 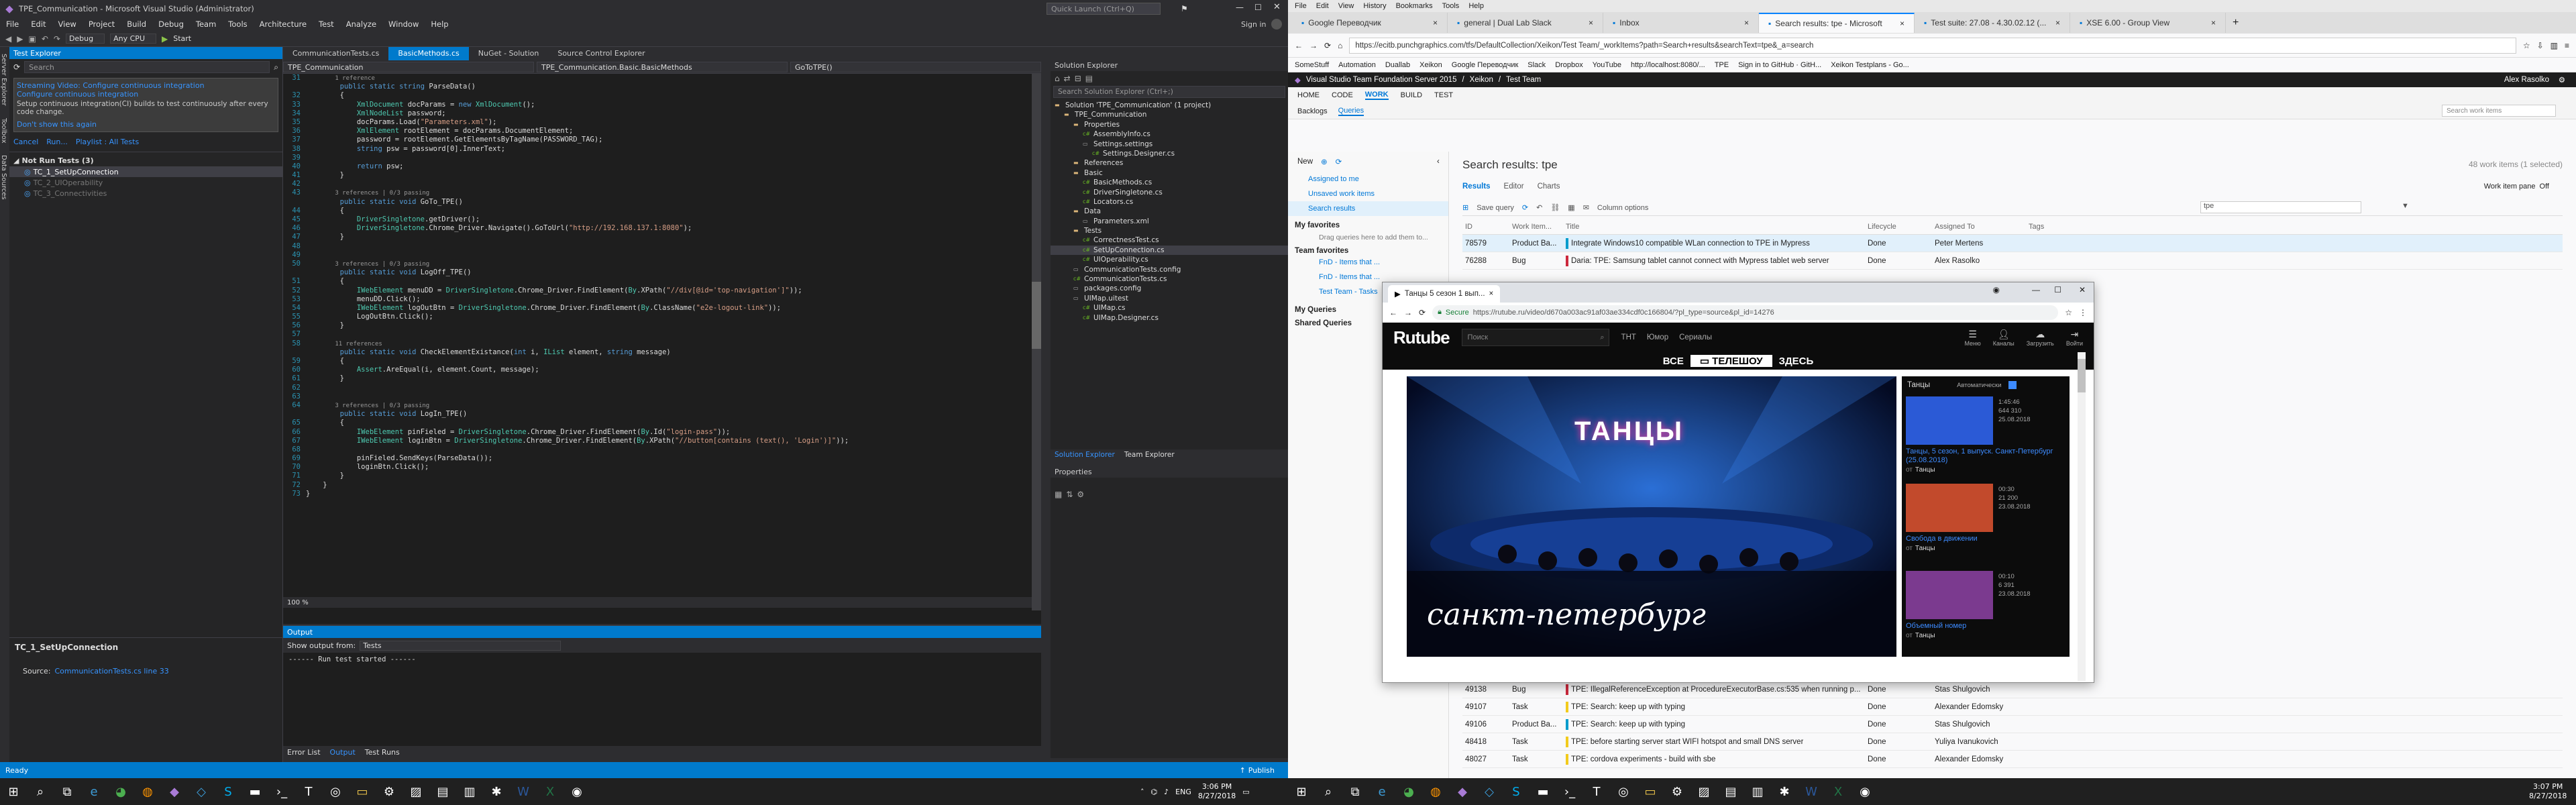 What do you see at coordinates (403, 24) in the screenshot?
I see `menu-window: Window` at bounding box center [403, 24].